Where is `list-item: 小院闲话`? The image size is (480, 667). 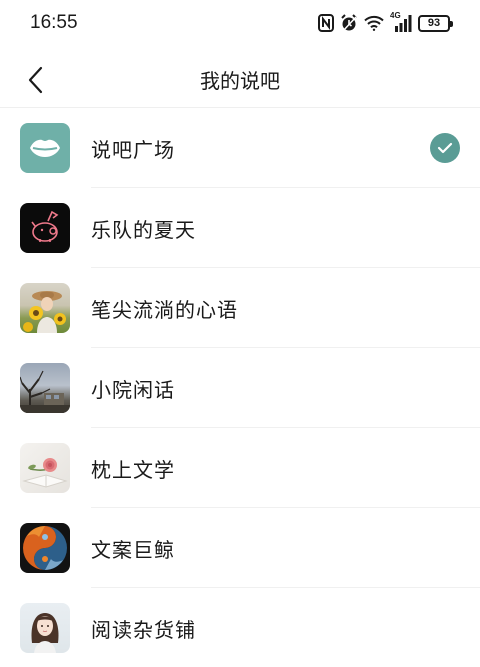
list-item: 小院闲话 is located at coordinates (240, 388).